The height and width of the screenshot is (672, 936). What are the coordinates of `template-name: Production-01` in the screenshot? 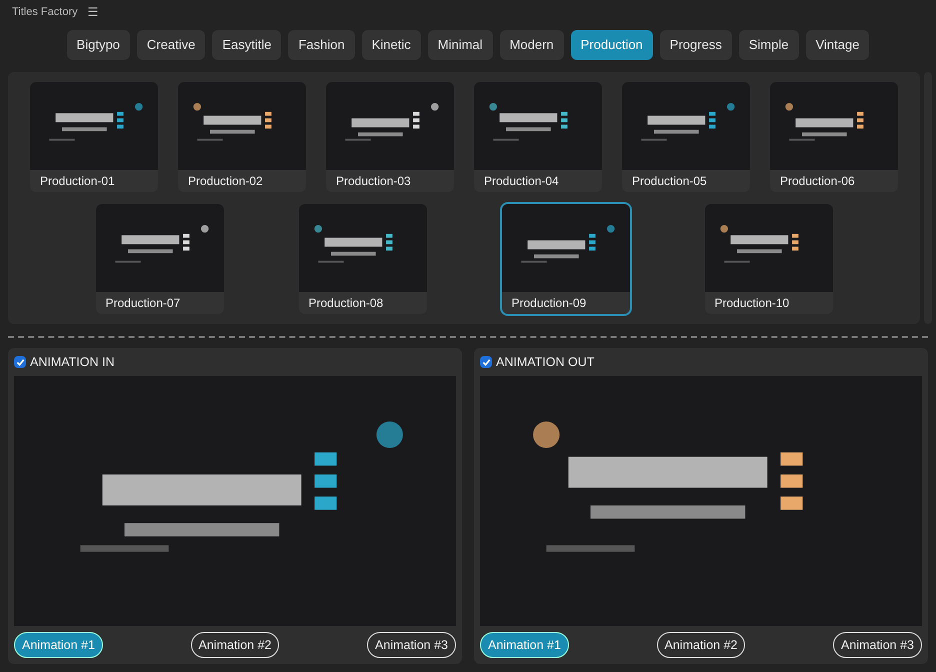 It's located at (77, 181).